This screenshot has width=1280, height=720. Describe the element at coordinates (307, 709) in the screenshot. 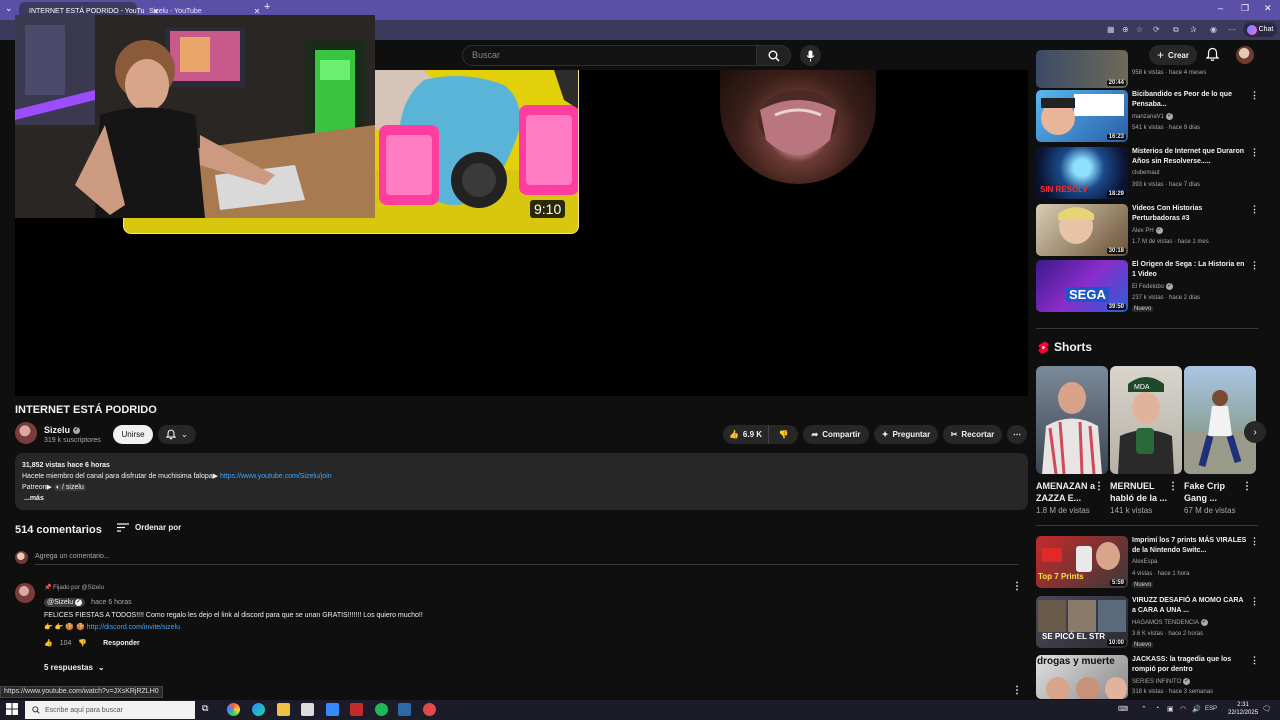

I see `store-icon` at that location.